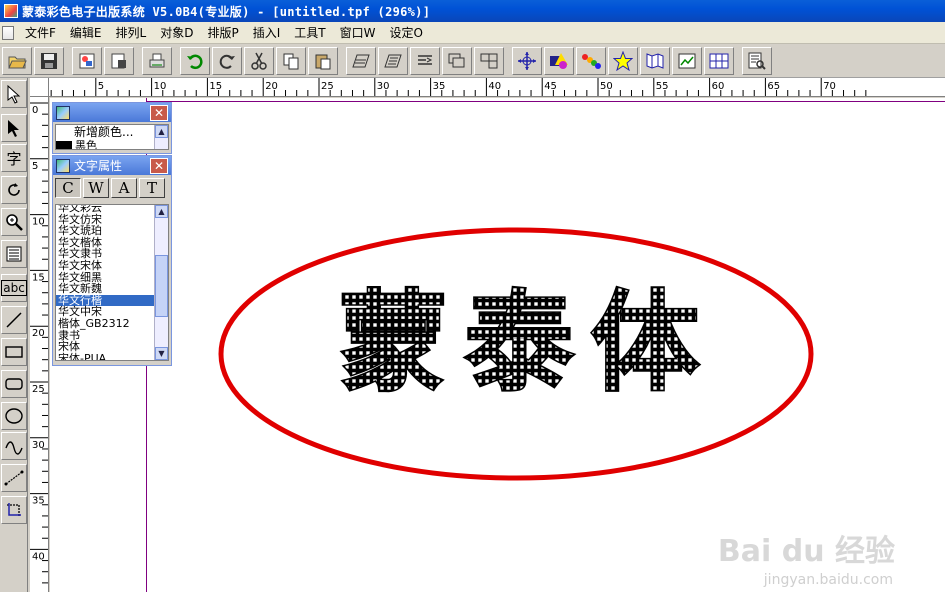 The height and width of the screenshot is (592, 945). Describe the element at coordinates (87, 60) in the screenshot. I see `color-image-icon` at that location.